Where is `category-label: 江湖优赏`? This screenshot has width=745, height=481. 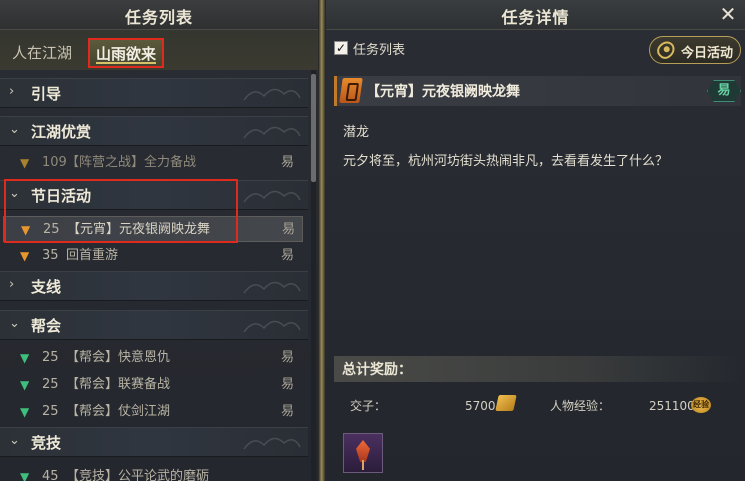
category-label: 江湖优赏 is located at coordinates (61, 132).